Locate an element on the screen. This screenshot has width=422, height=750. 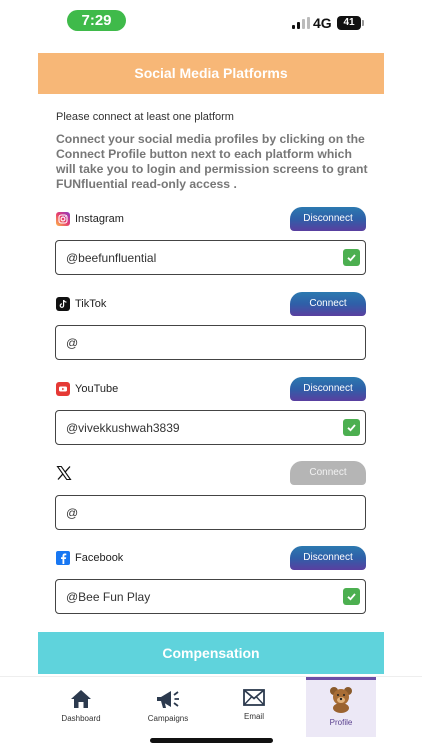
x-handle-input is located at coordinates (201, 512).